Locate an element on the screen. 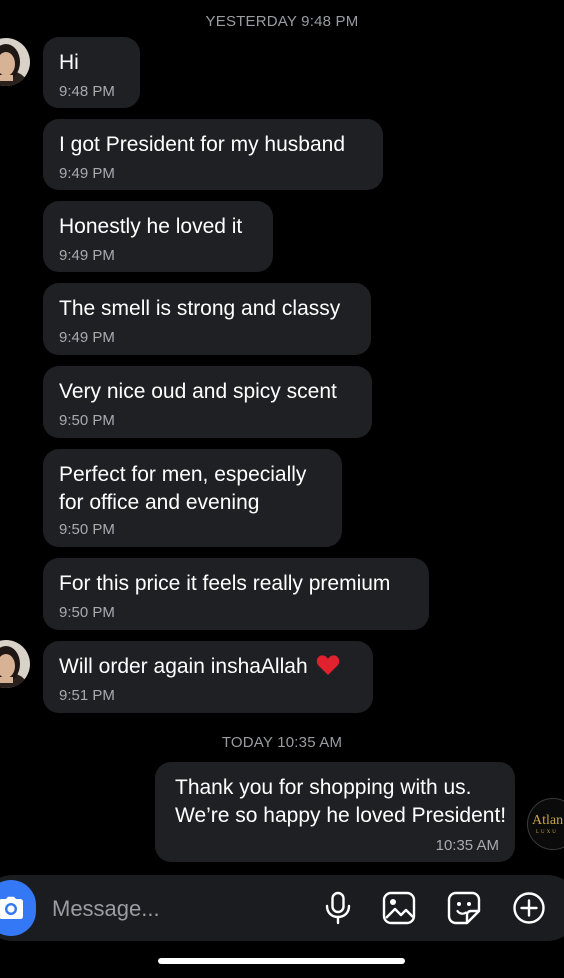 Image resolution: width=564 pixels, height=978 pixels. microphone-icon is located at coordinates (338, 908).